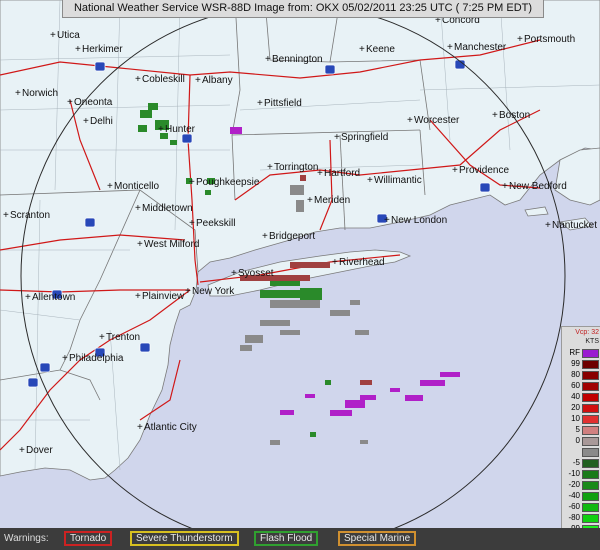  Describe the element at coordinates (574, 506) in the screenshot. I see `legend-value: -60` at that location.